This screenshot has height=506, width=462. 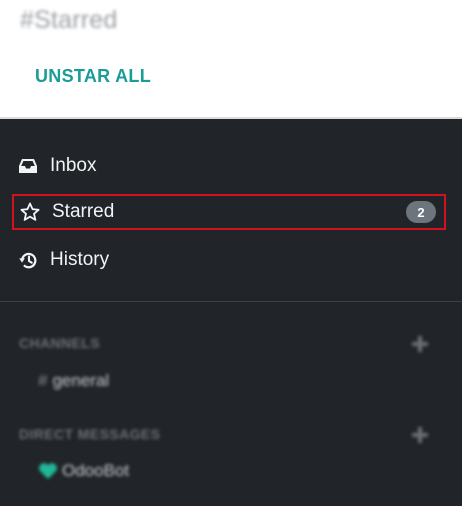 I want to click on inbox-icon, so click(x=28, y=166).